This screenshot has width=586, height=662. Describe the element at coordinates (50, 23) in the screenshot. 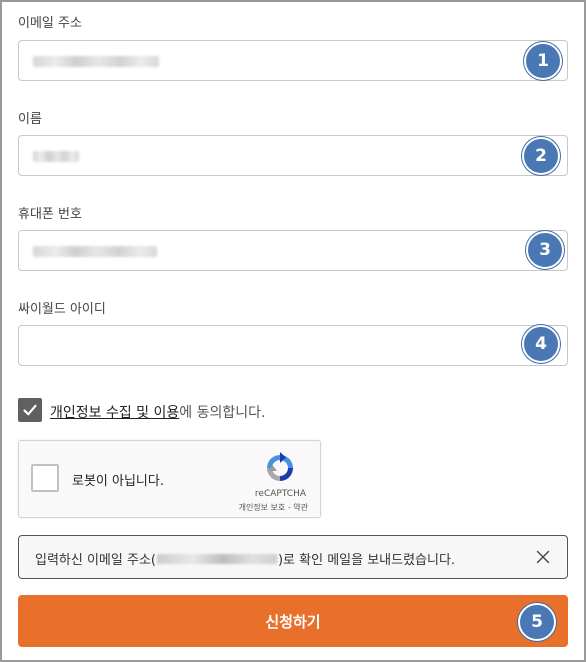

I see `email-label: 이메일 주소` at that location.